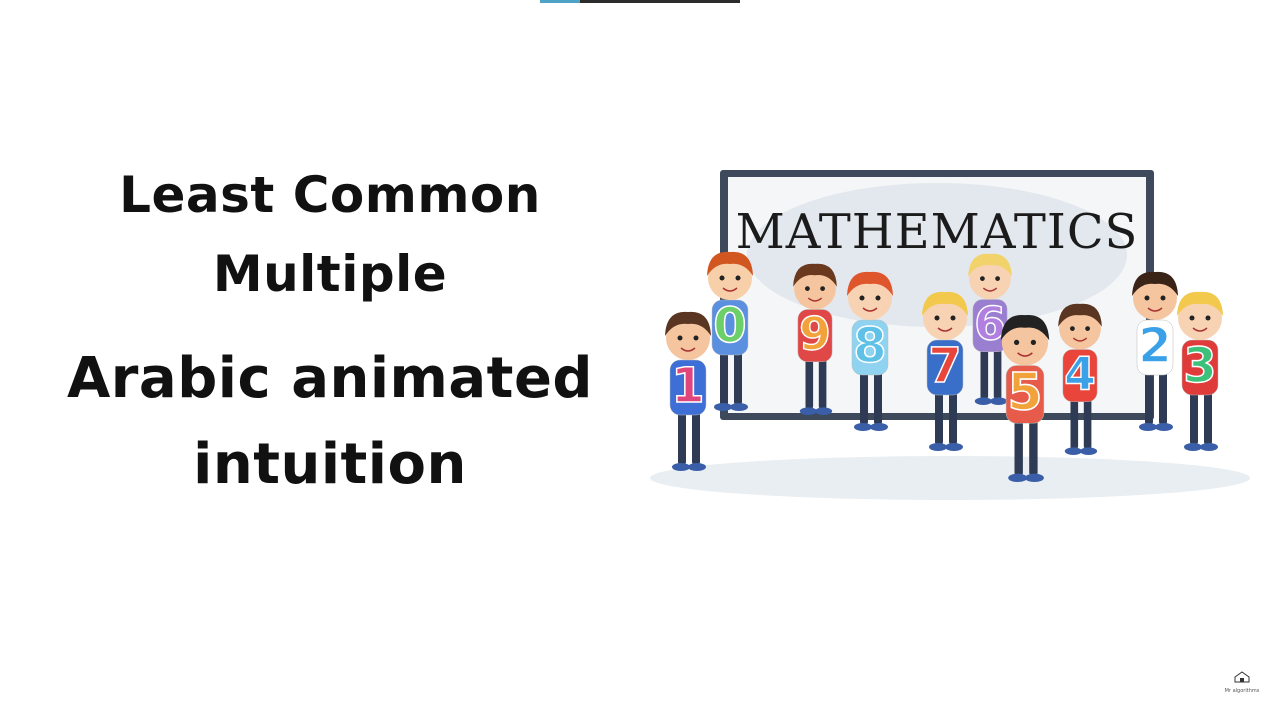  Describe the element at coordinates (869, 346) in the screenshot. I see `kid-number: 8` at that location.